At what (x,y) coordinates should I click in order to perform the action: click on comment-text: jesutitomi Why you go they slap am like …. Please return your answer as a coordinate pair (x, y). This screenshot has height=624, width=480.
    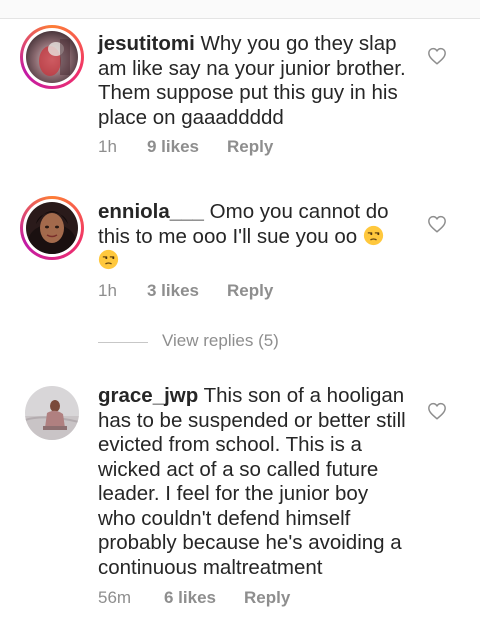
    Looking at the image, I should click on (254, 81).